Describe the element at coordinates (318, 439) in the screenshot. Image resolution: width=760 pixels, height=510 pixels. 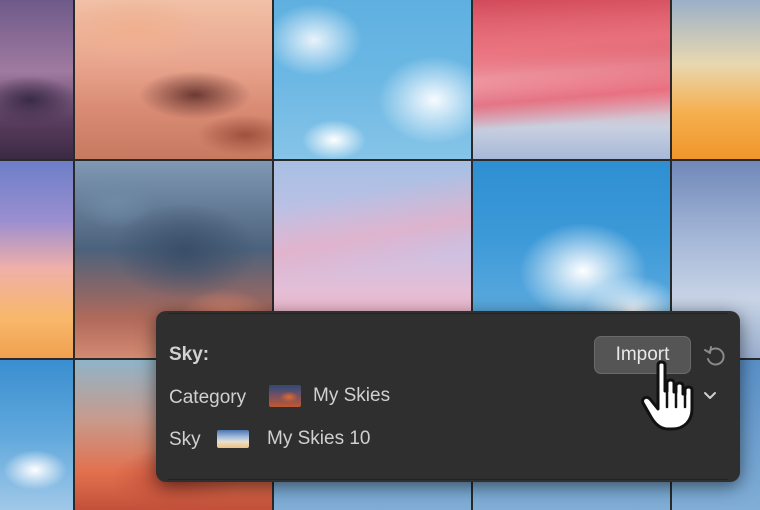
I see `sky-dropdown-value: My Skies 10` at that location.